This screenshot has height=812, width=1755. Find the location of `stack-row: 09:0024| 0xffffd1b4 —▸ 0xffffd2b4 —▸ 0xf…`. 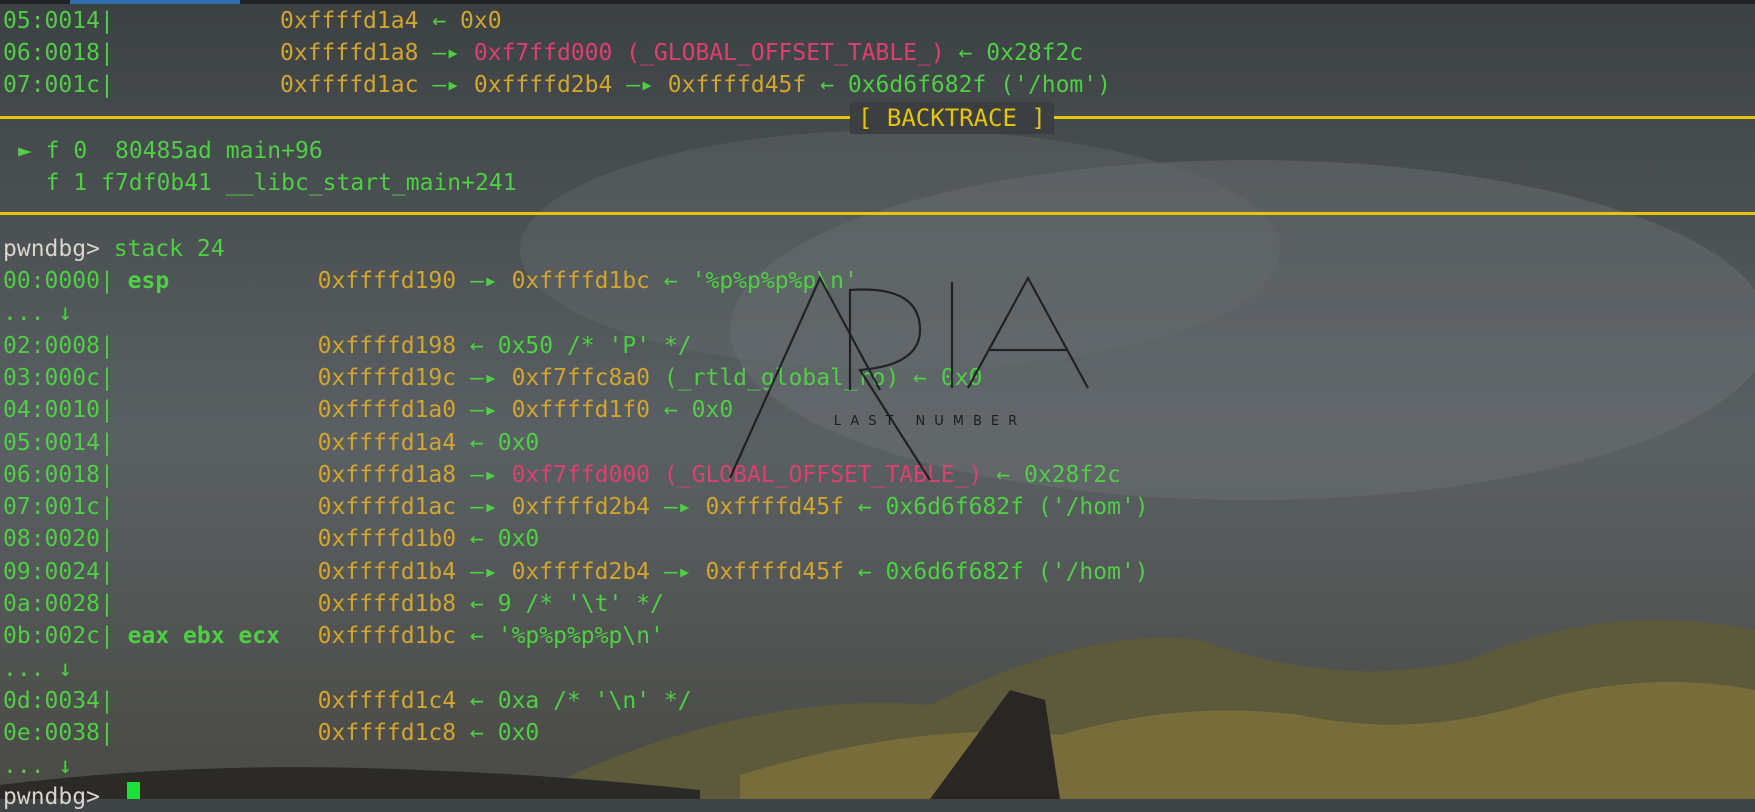

stack-row: 09:0024| 0xffffd1b4 —▸ 0xffffd2b4 —▸ 0xf… is located at coordinates (576, 571).